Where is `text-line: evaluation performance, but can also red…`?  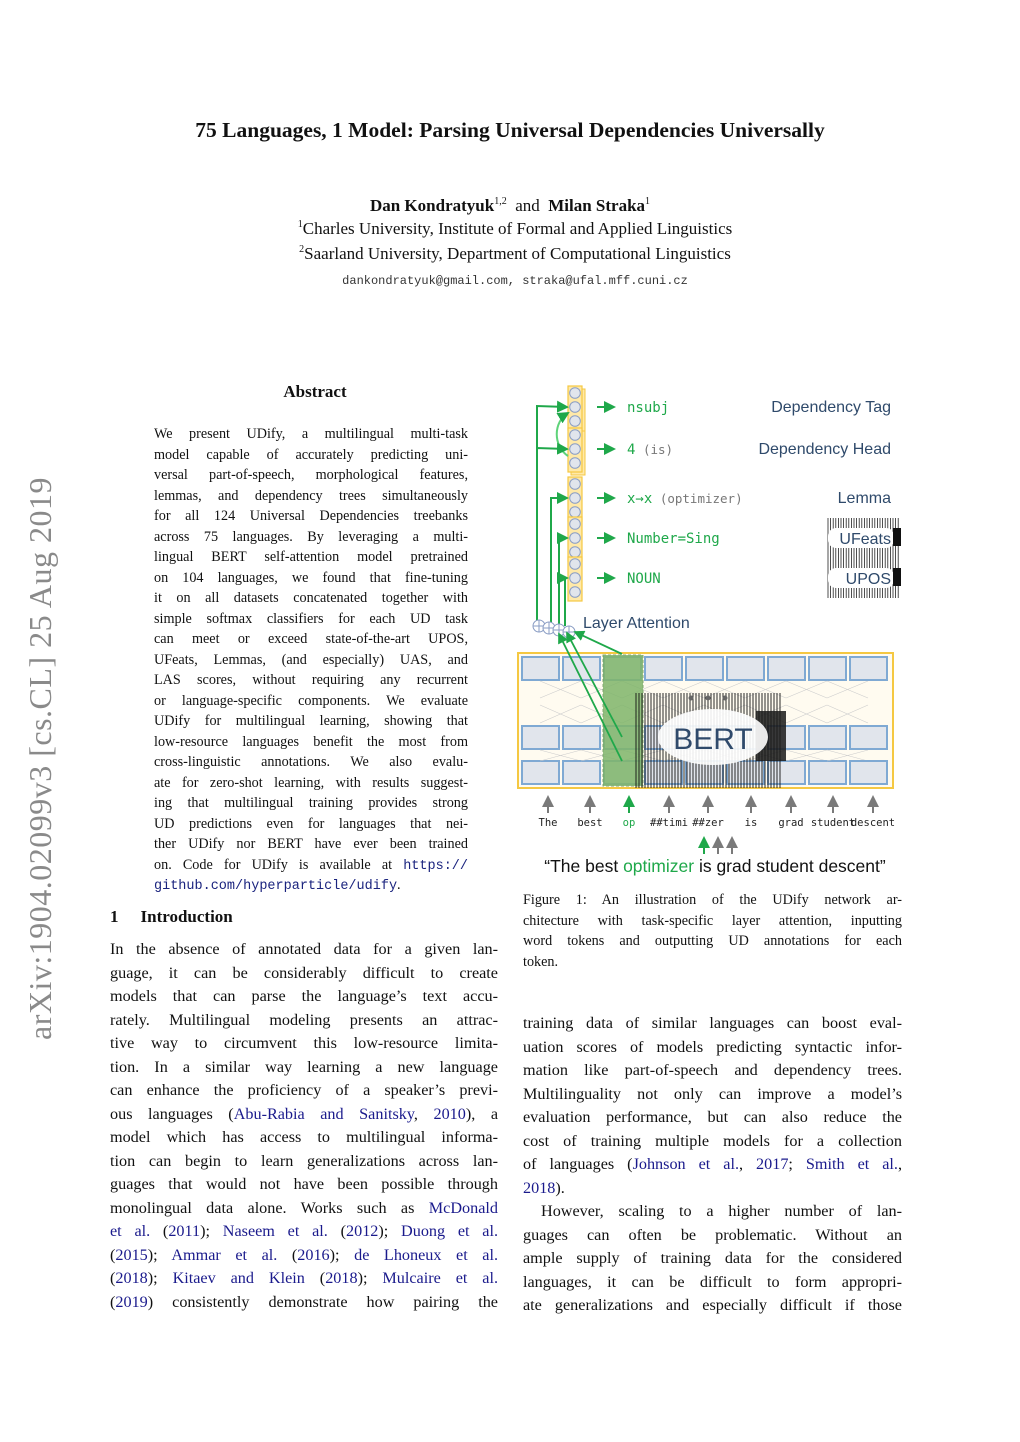
text-line: evaluation performance, but can also red… is located at coordinates (712, 1118).